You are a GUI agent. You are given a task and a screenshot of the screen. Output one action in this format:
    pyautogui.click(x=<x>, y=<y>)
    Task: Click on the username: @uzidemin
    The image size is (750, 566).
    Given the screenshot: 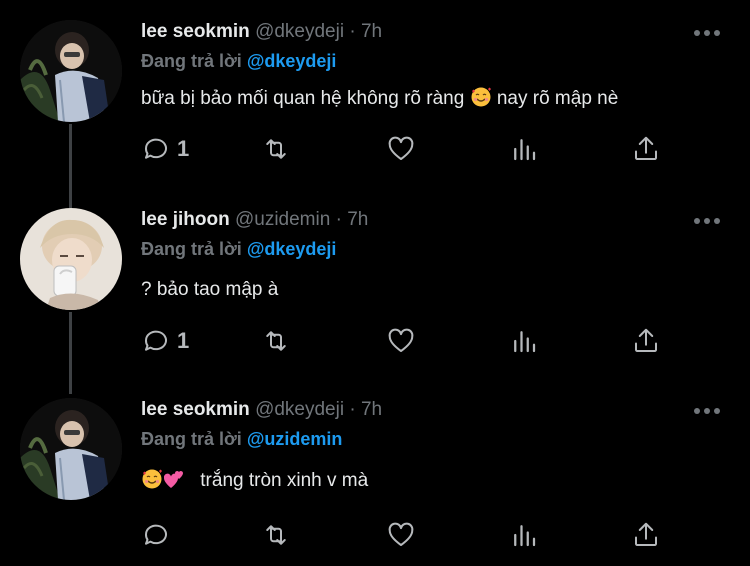 What is the action you would take?
    pyautogui.click(x=282, y=219)
    